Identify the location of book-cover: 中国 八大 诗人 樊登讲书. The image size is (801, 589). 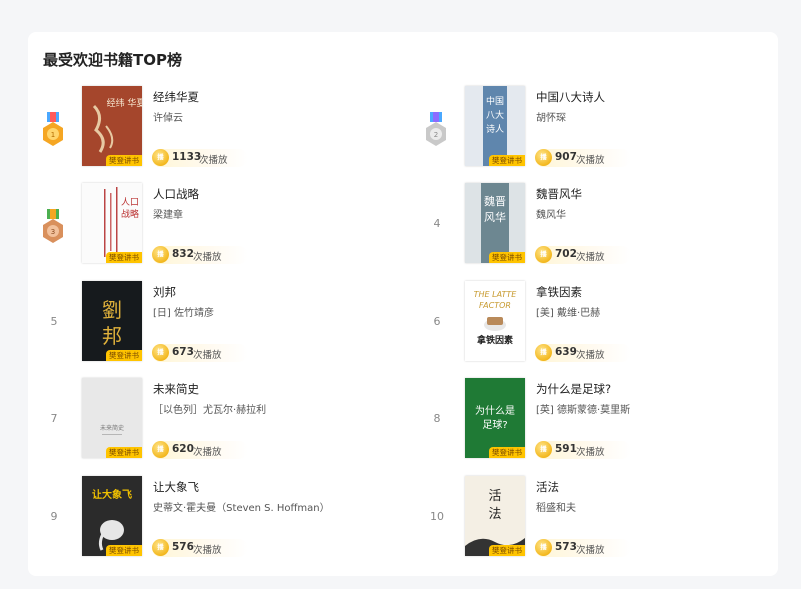
(495, 126).